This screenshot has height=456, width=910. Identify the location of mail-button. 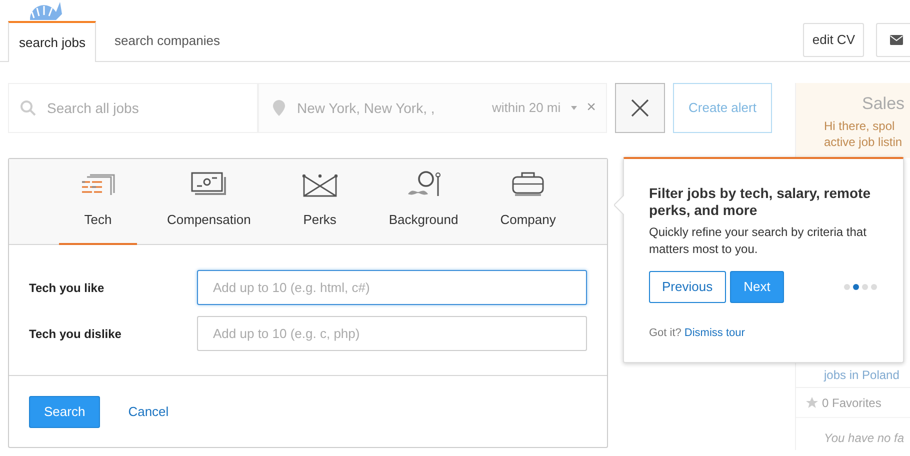
(893, 40).